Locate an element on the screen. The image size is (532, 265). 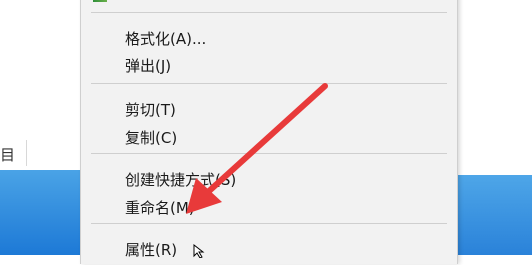
explorer-partial-text: 目 is located at coordinates (8, 155).